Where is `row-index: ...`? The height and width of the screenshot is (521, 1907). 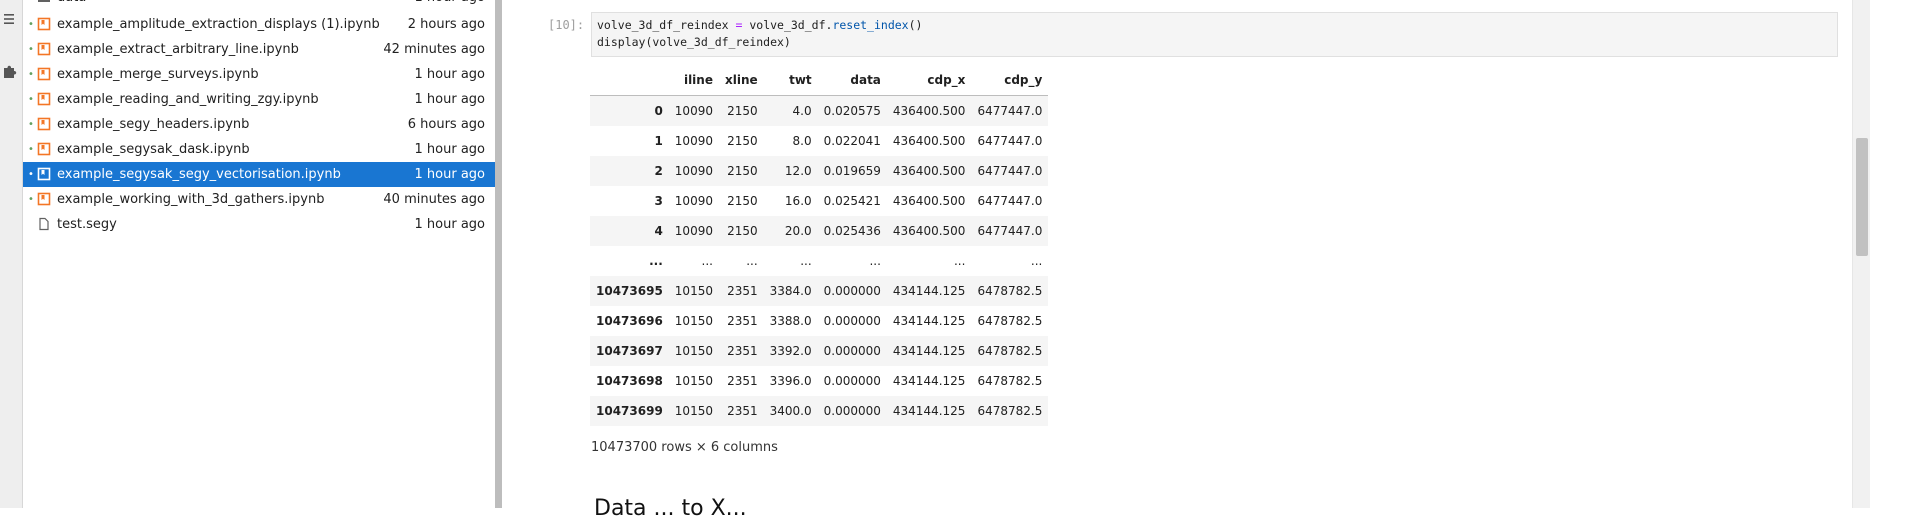
row-index: ... is located at coordinates (656, 261).